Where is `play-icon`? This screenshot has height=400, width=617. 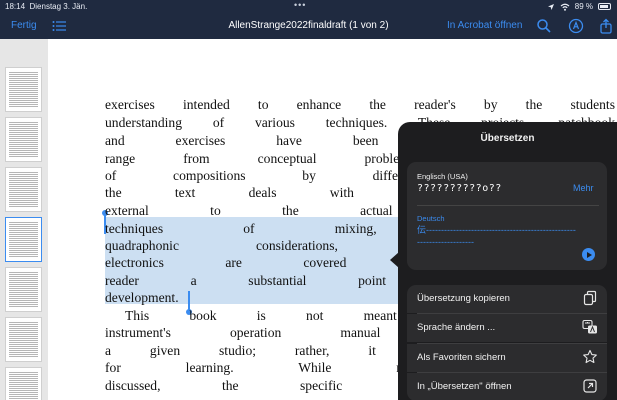
play-icon is located at coordinates (588, 254).